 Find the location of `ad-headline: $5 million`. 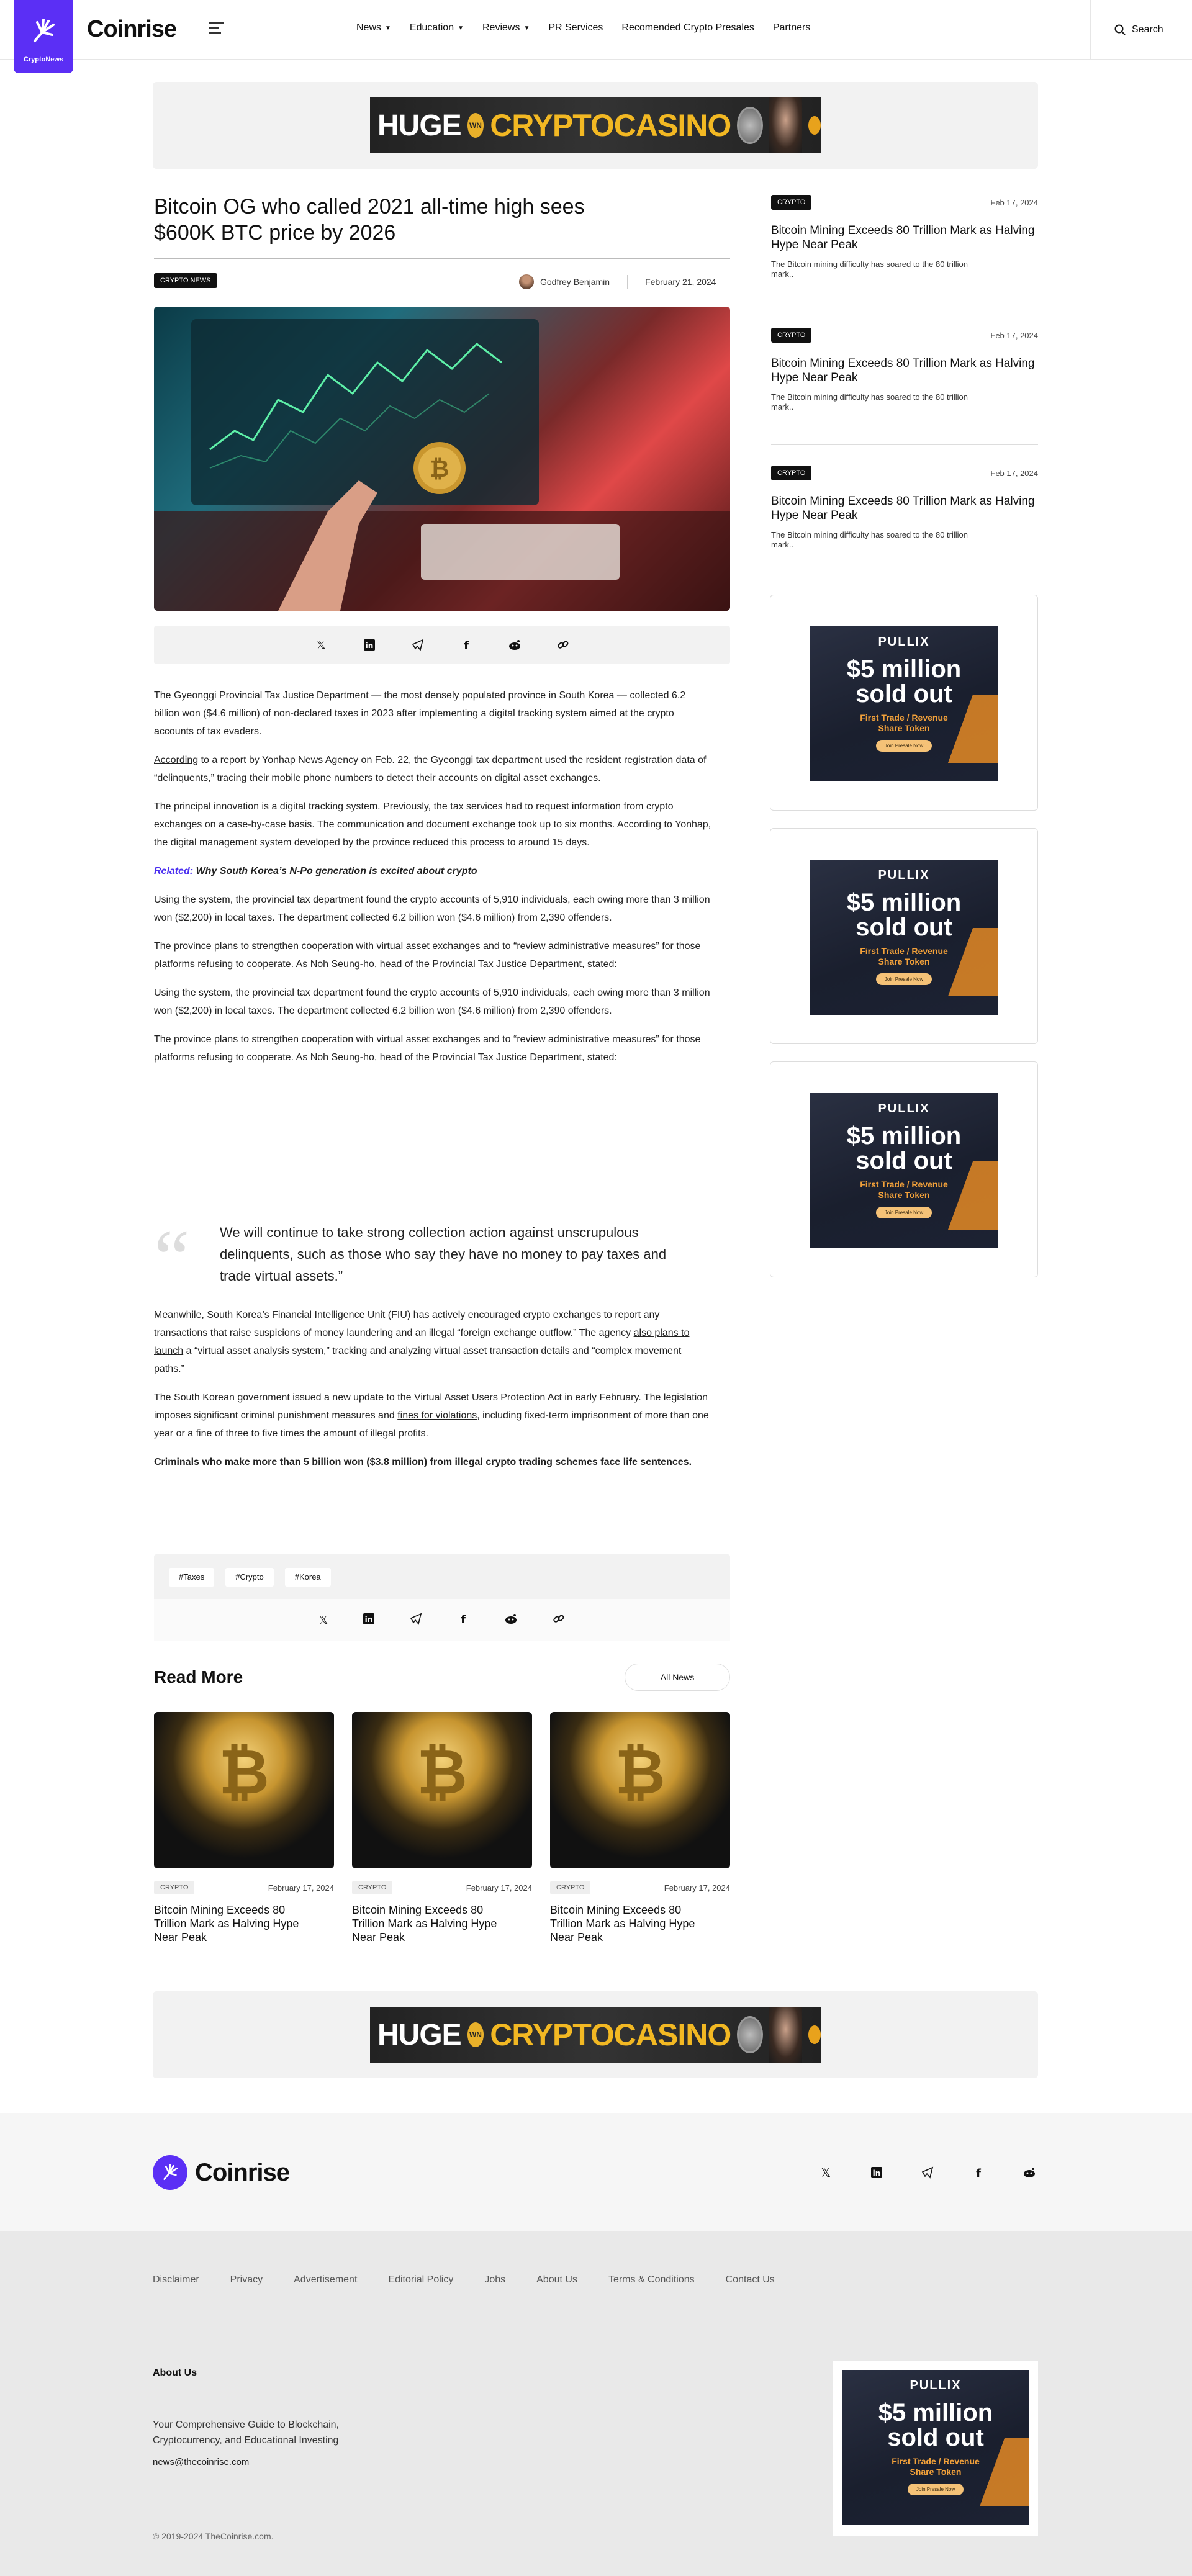

ad-headline: $5 million is located at coordinates (904, 669).